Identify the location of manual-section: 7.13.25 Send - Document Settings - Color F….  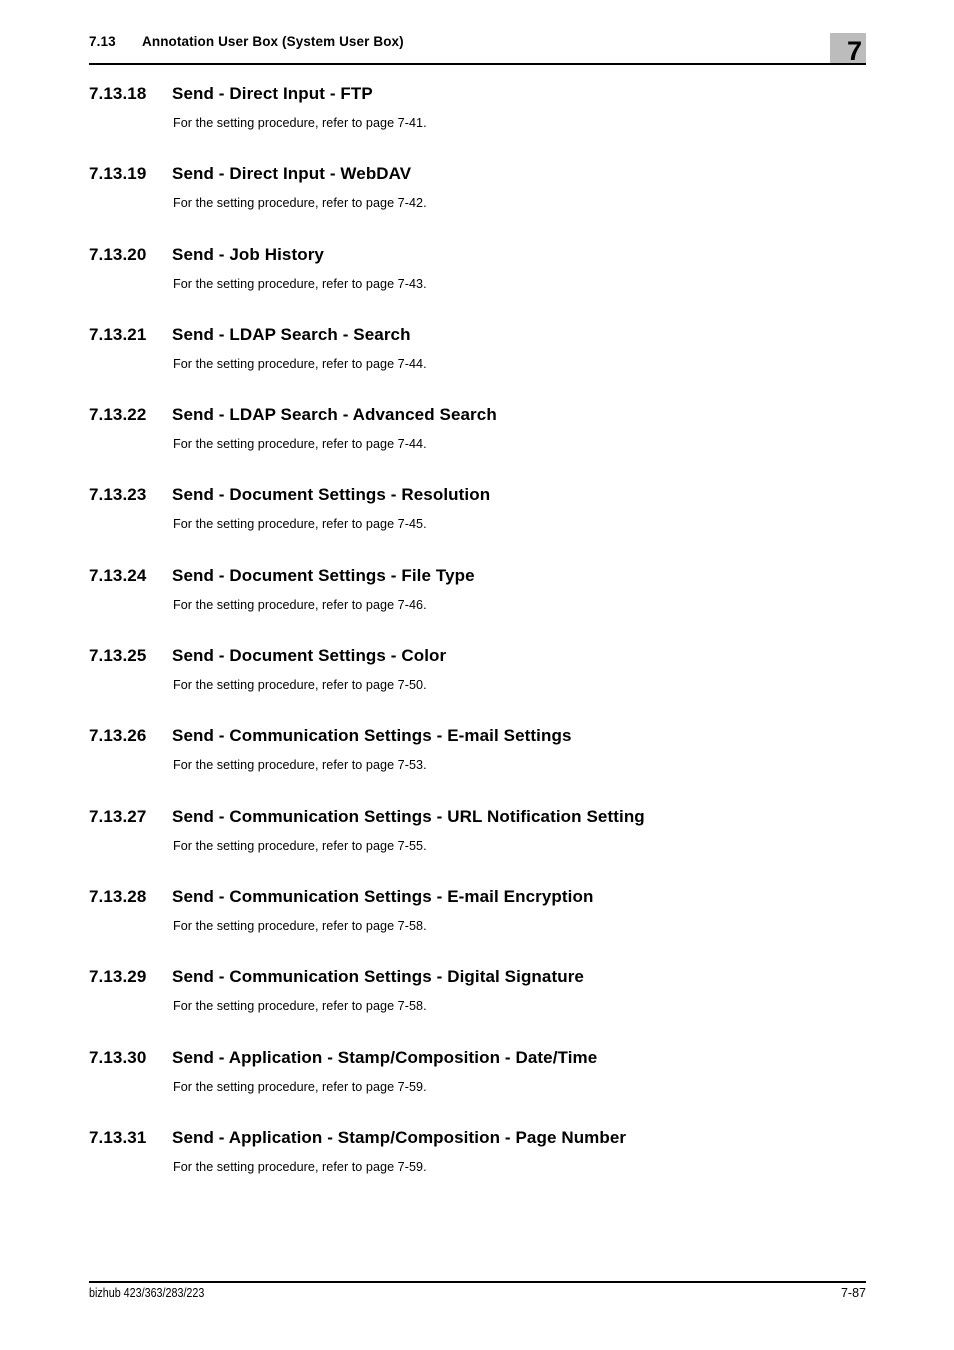
(484, 686).